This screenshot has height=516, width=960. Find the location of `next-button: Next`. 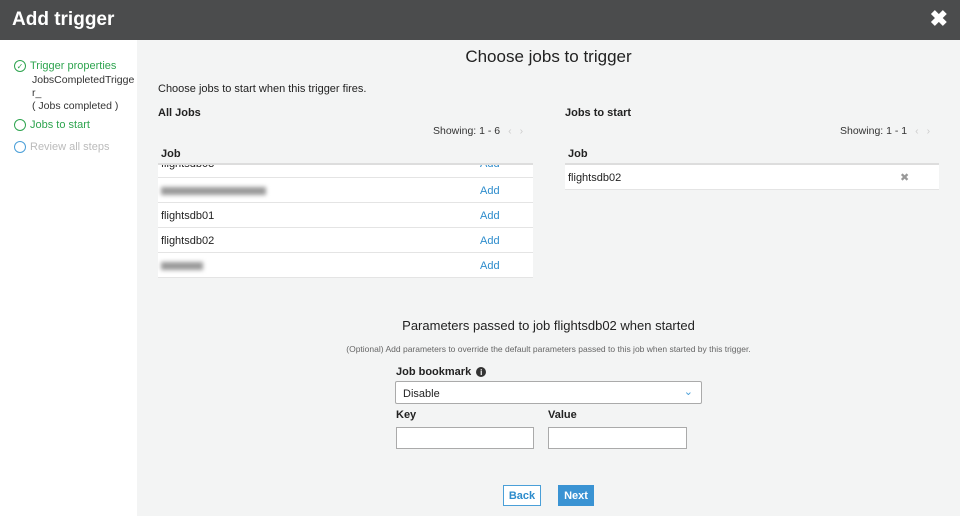

next-button: Next is located at coordinates (576, 495).